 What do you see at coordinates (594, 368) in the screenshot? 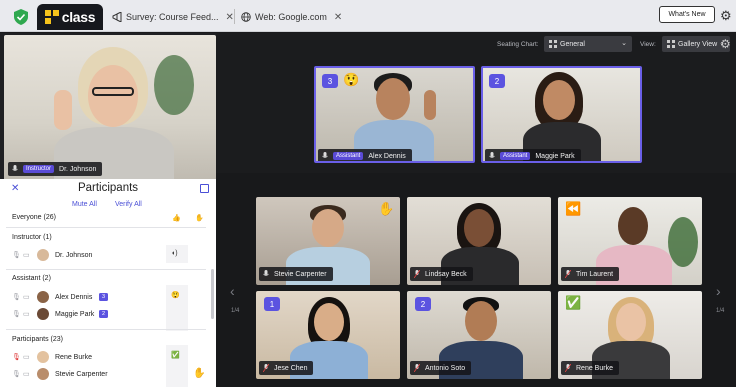
I see `participant-name: Rene Burke` at bounding box center [594, 368].